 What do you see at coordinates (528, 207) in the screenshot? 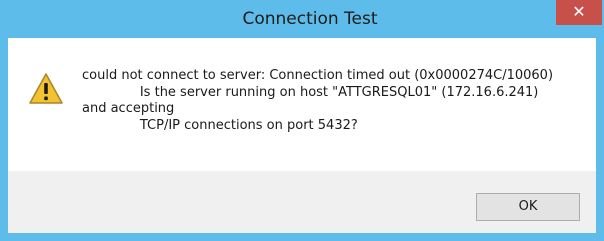
I see `ok-button: OK` at bounding box center [528, 207].